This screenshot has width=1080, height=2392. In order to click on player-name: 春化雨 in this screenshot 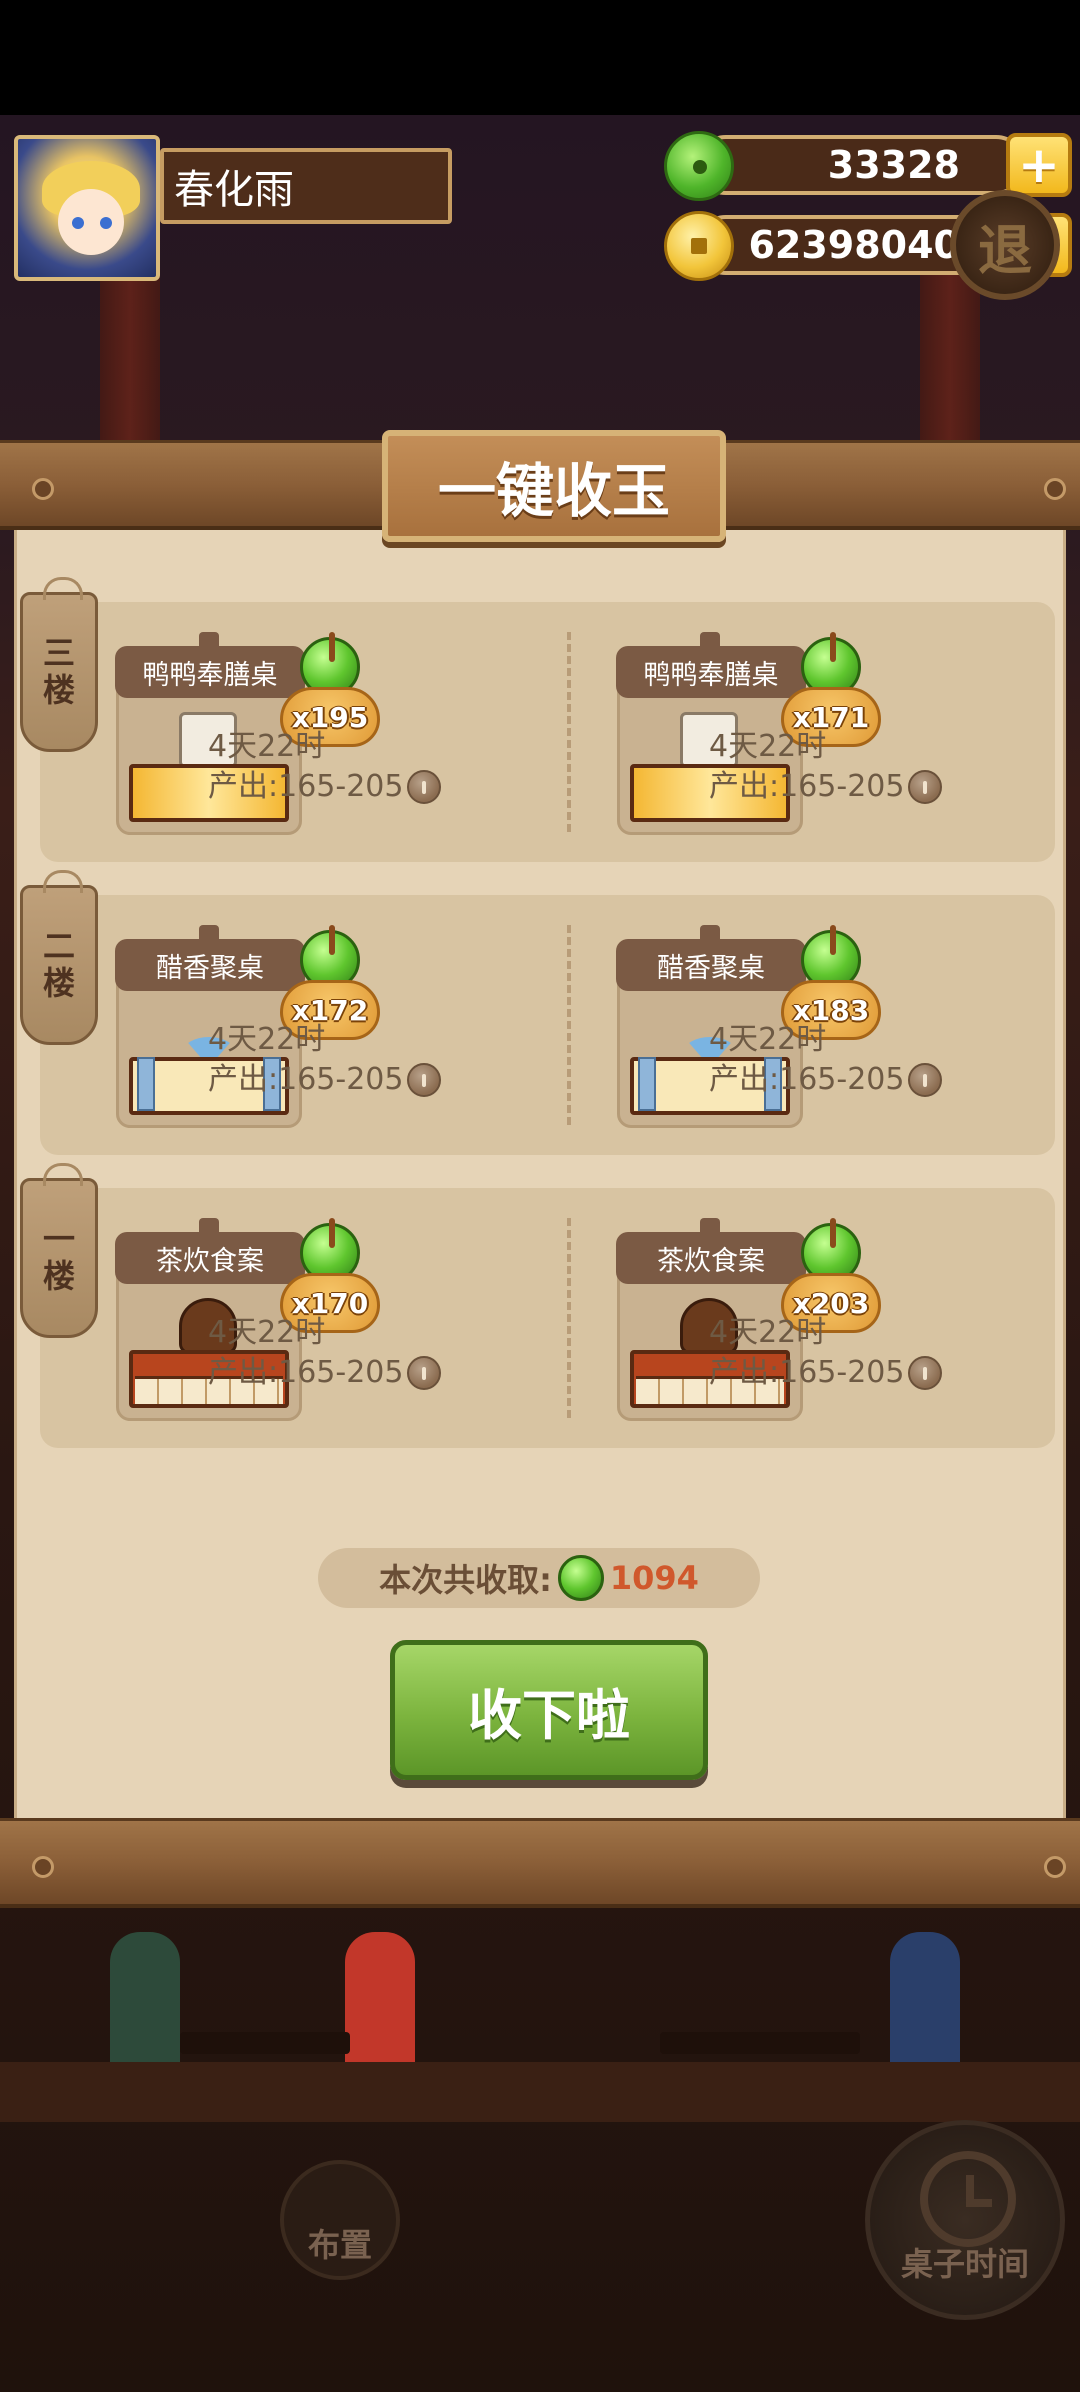, I will do `click(306, 186)`.